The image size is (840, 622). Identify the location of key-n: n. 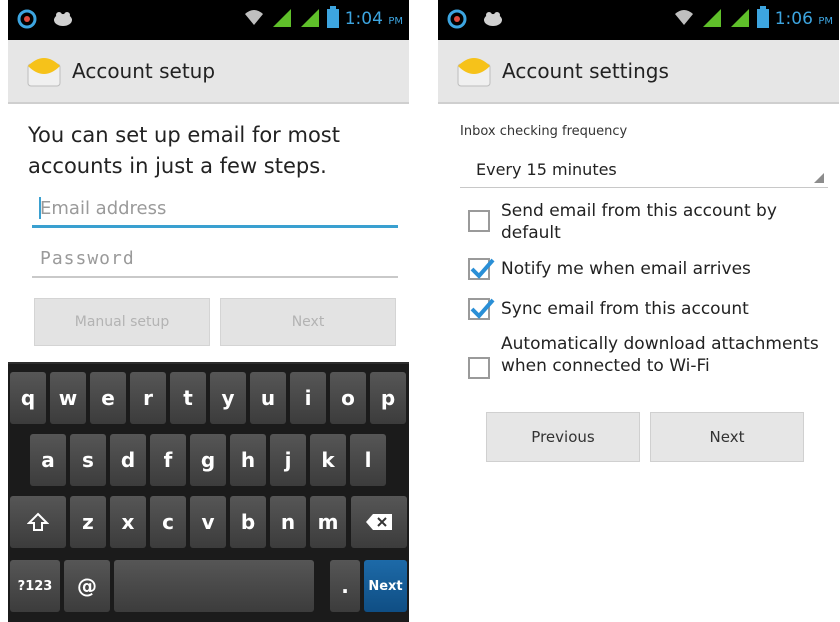
(288, 522).